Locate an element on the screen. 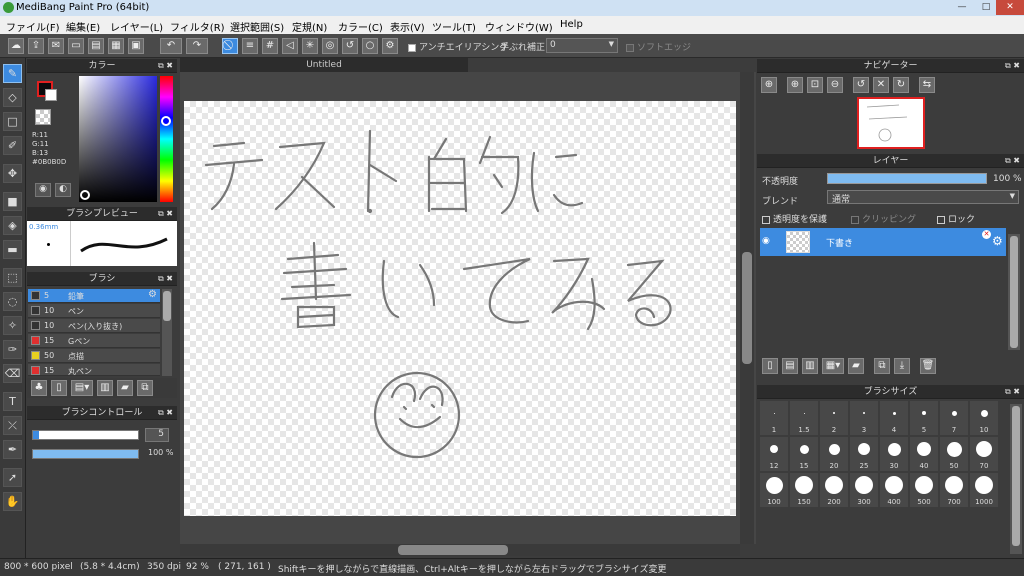 This screenshot has width=1024, height=576. brush-item: 5 鉛筆 ⚙ is located at coordinates (94, 296).